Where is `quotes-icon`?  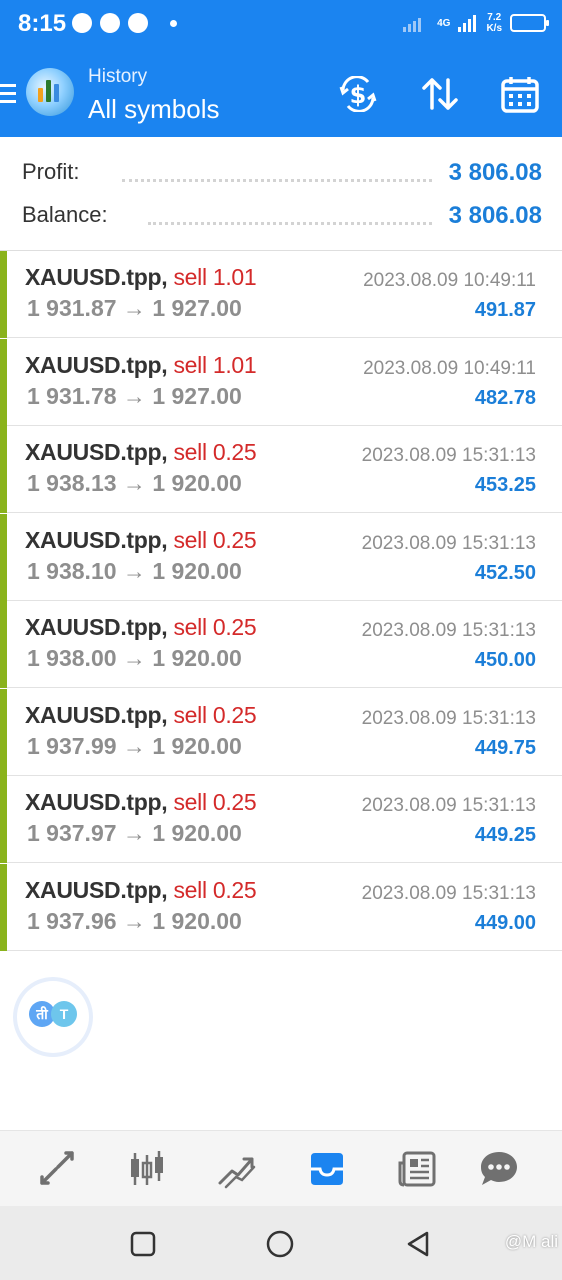
quotes-icon is located at coordinates (57, 1169).